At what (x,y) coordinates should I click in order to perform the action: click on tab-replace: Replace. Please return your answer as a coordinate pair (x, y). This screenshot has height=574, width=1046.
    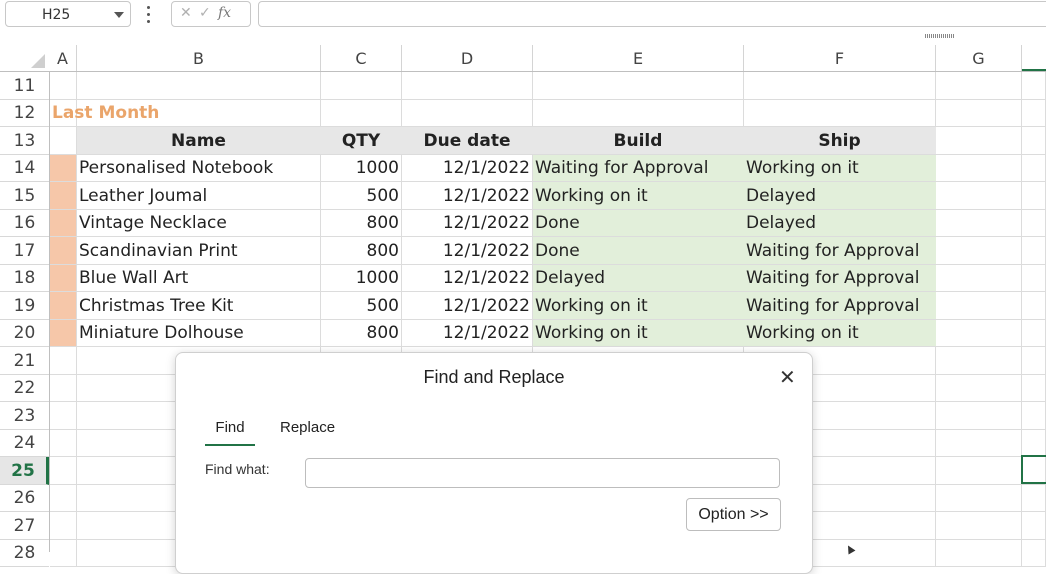
    Looking at the image, I should click on (307, 431).